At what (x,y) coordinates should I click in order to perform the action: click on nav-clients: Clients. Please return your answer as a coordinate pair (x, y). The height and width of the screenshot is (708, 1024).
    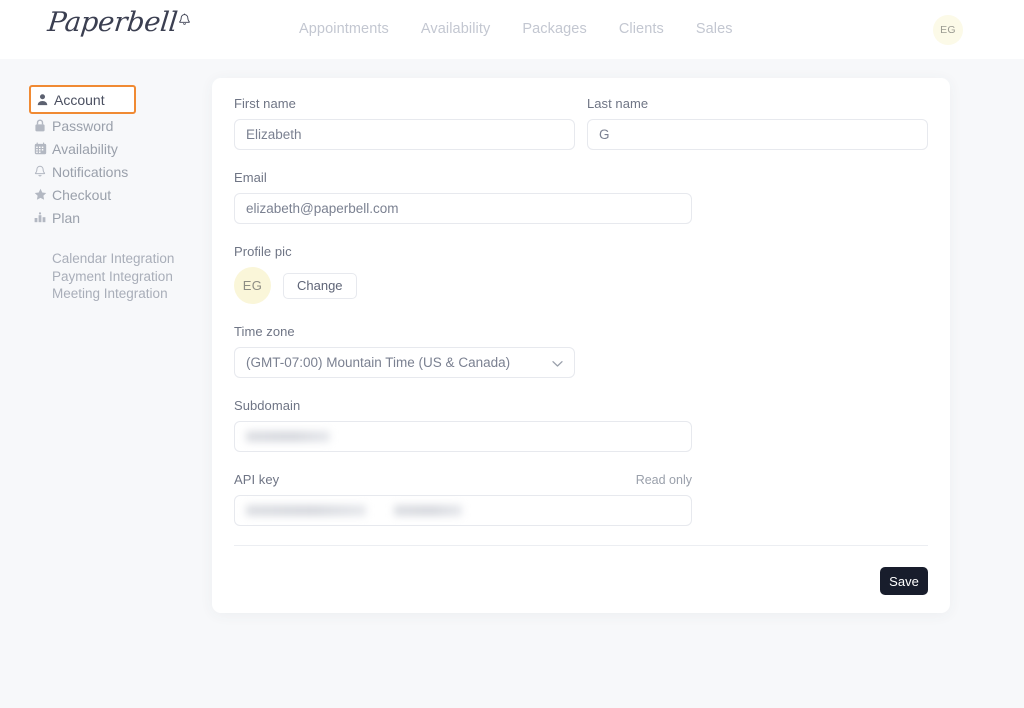
    Looking at the image, I should click on (641, 29).